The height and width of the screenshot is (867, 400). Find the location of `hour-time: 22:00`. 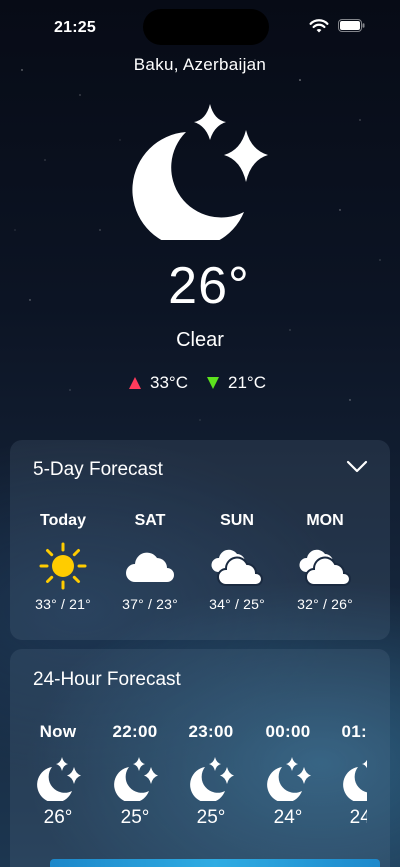

hour-time: 22:00 is located at coordinates (135, 731).